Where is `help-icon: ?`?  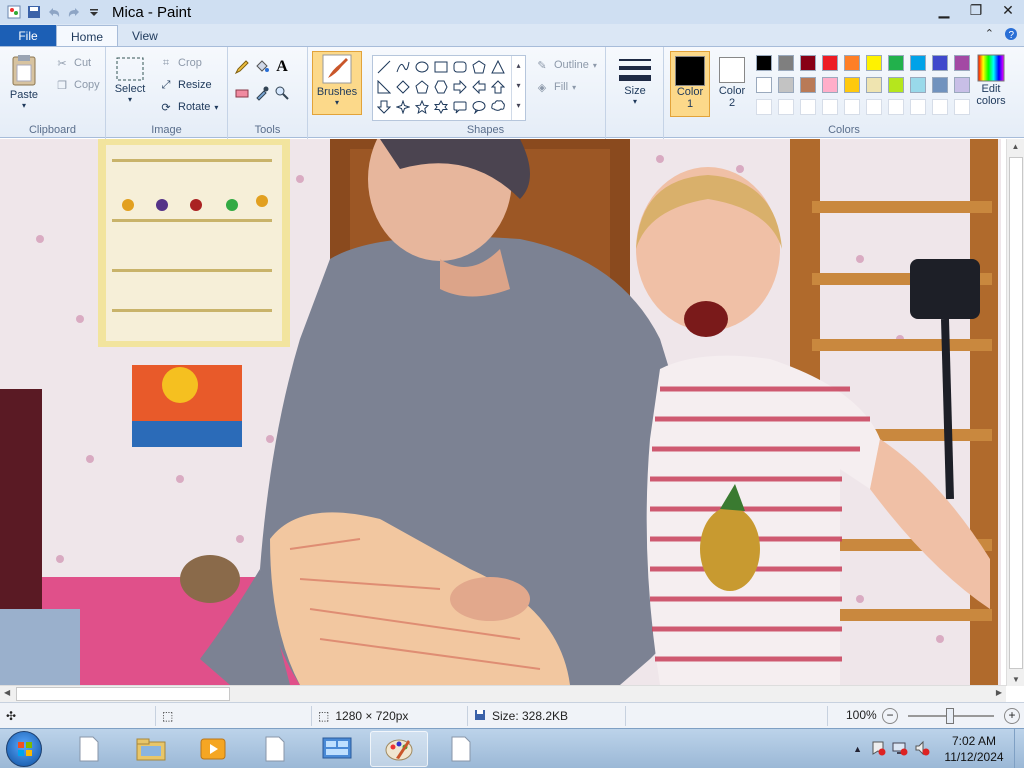
help-icon: ? is located at coordinates (1011, 35).